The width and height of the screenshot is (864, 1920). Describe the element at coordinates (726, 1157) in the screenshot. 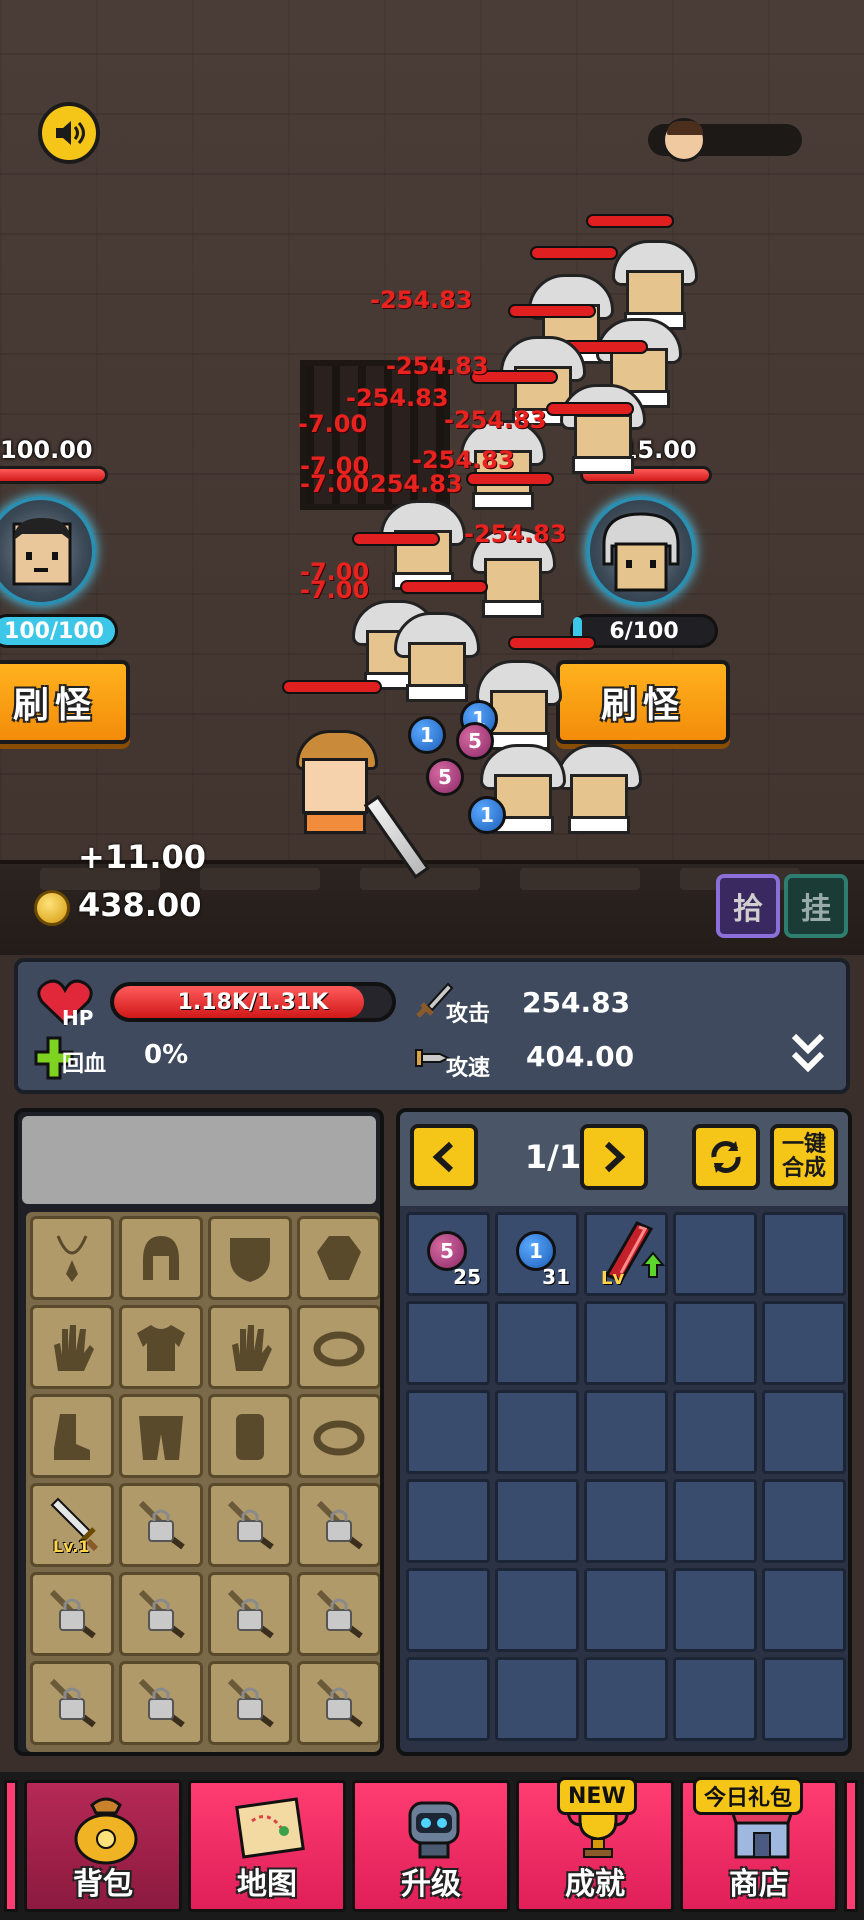

I see `sort-button` at that location.